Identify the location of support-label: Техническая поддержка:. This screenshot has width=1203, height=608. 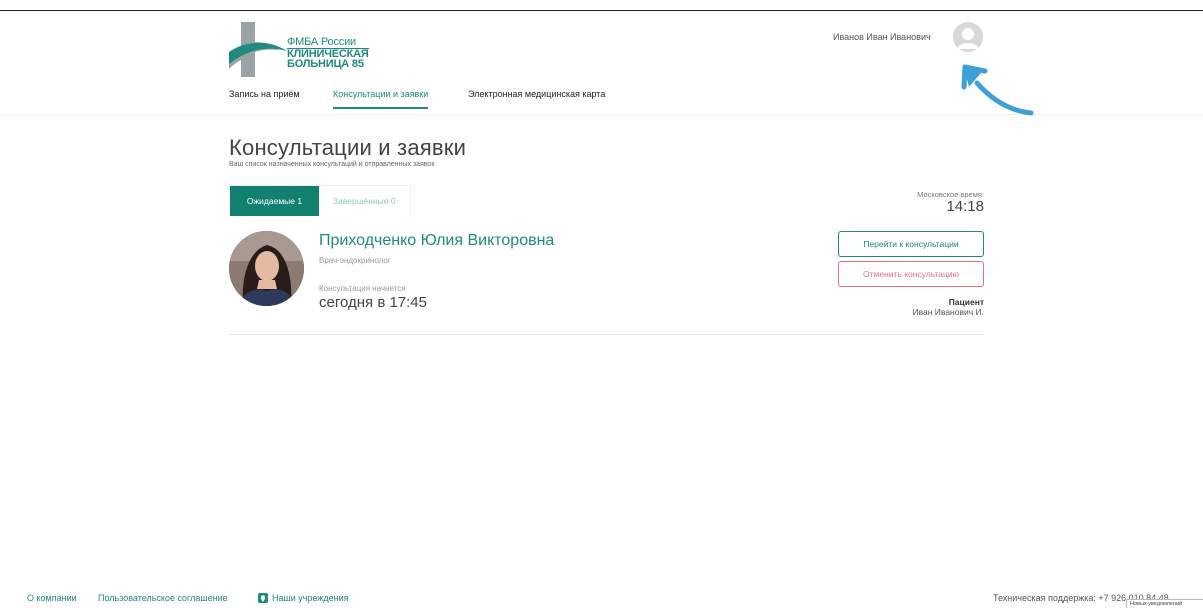
(1044, 598).